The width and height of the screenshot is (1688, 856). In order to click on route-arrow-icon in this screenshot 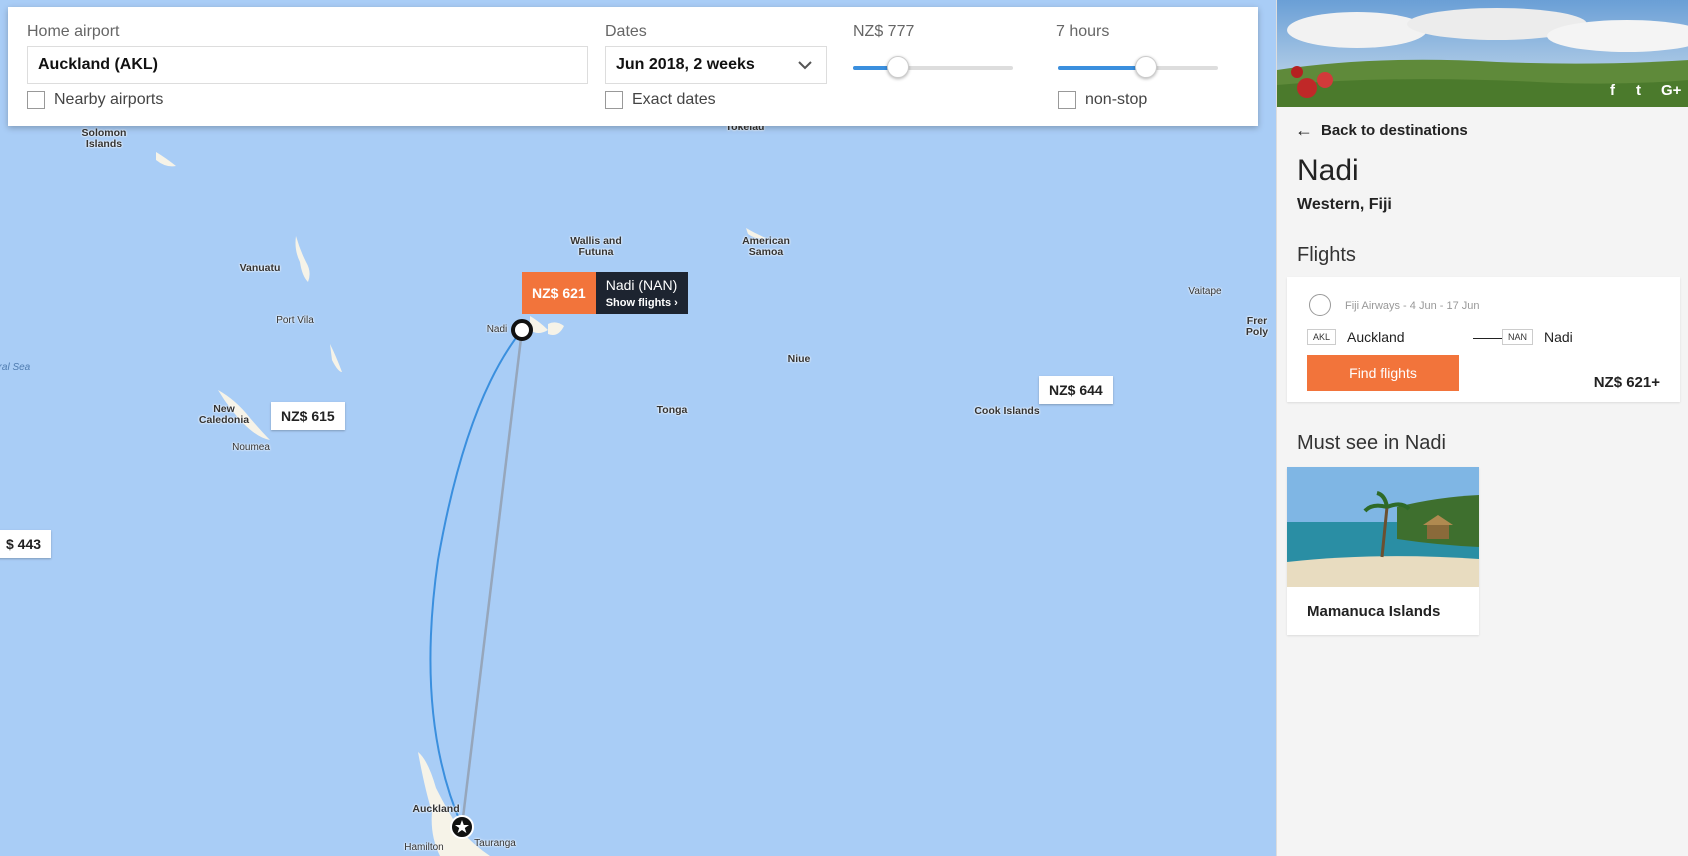, I will do `click(1488, 338)`.